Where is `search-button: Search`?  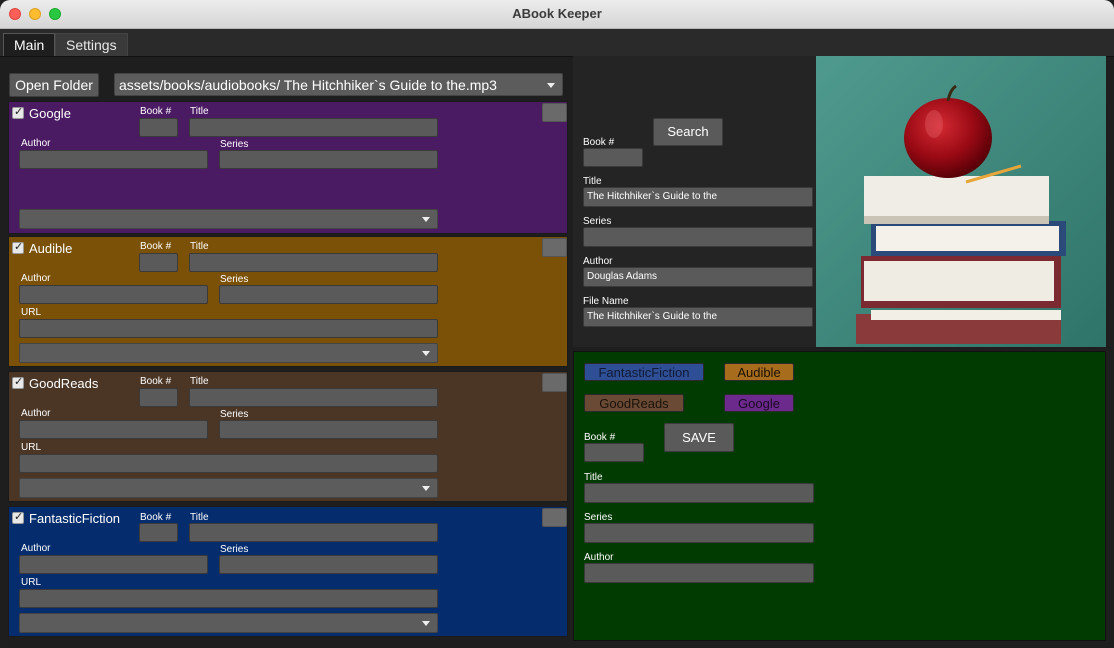
search-button: Search is located at coordinates (688, 132).